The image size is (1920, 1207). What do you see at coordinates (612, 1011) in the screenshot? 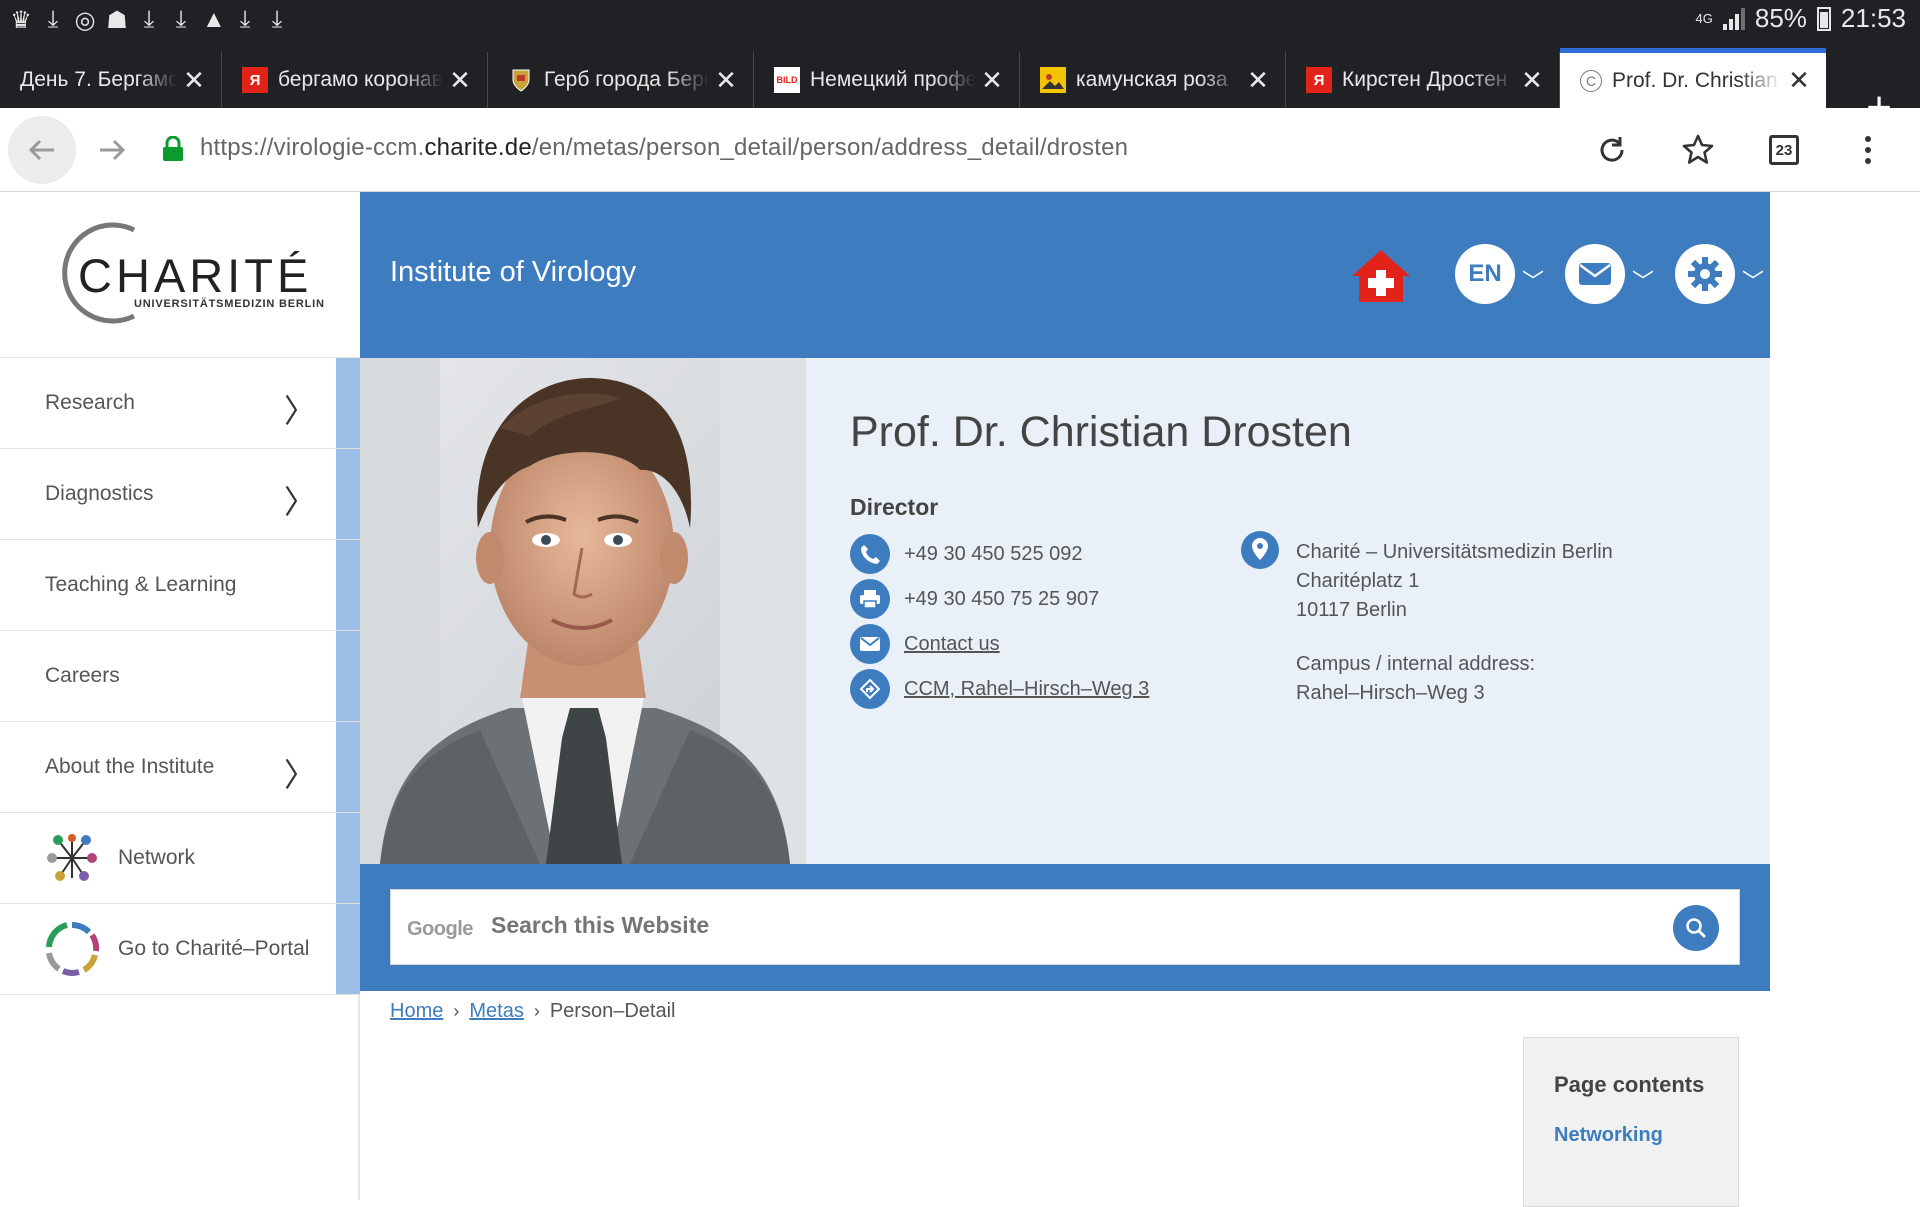
I see `breadcrumb-current: Person–Detail` at bounding box center [612, 1011].